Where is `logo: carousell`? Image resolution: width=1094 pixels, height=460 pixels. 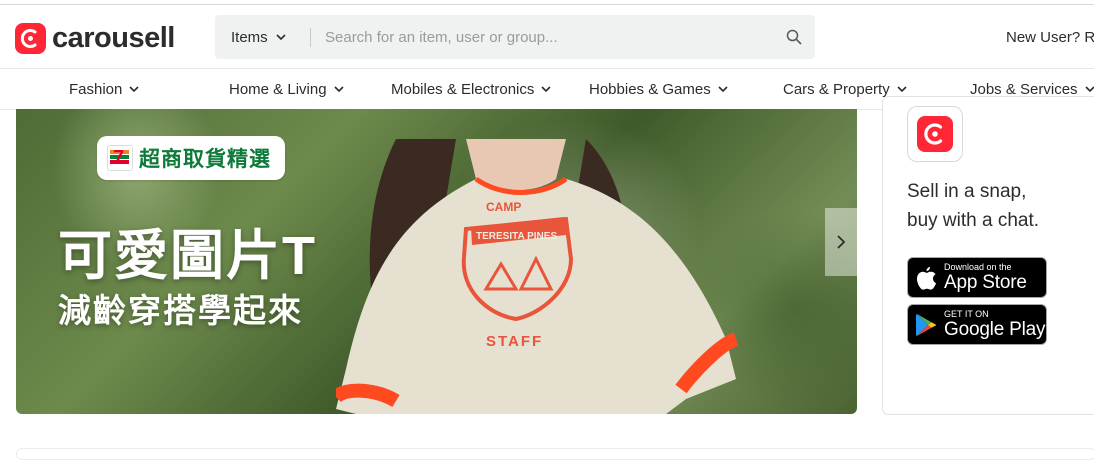
logo: carousell is located at coordinates (95, 38).